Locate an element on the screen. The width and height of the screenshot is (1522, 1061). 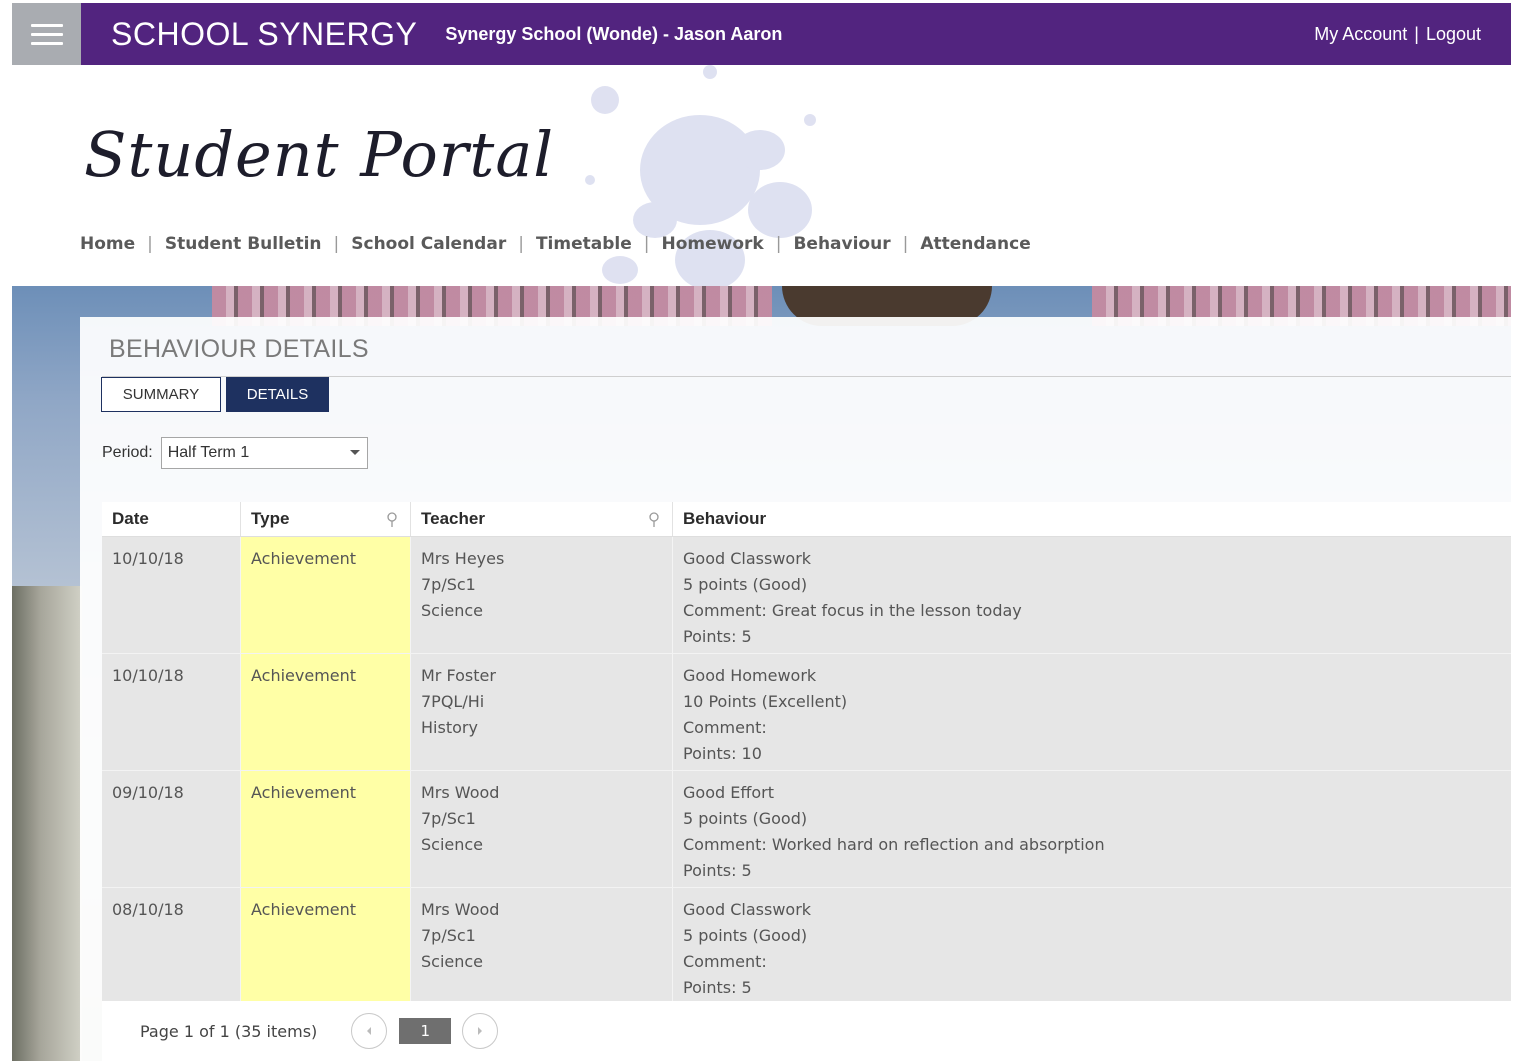
nav-item-attendance: Attendance is located at coordinates (975, 244).